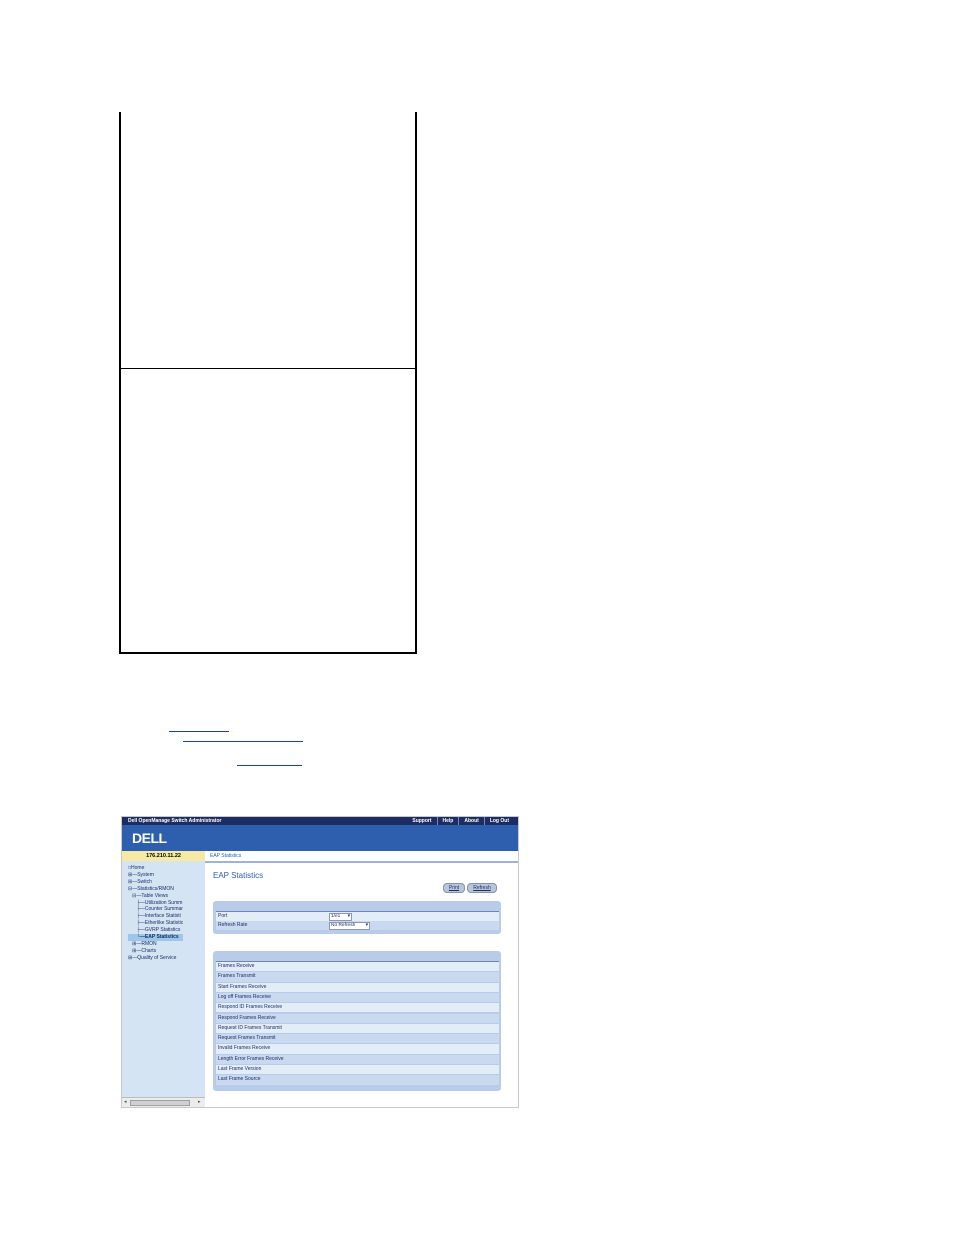 This screenshot has width=954, height=1235. Describe the element at coordinates (498, 821) in the screenshot. I see `nav-logout: Log Out` at that location.